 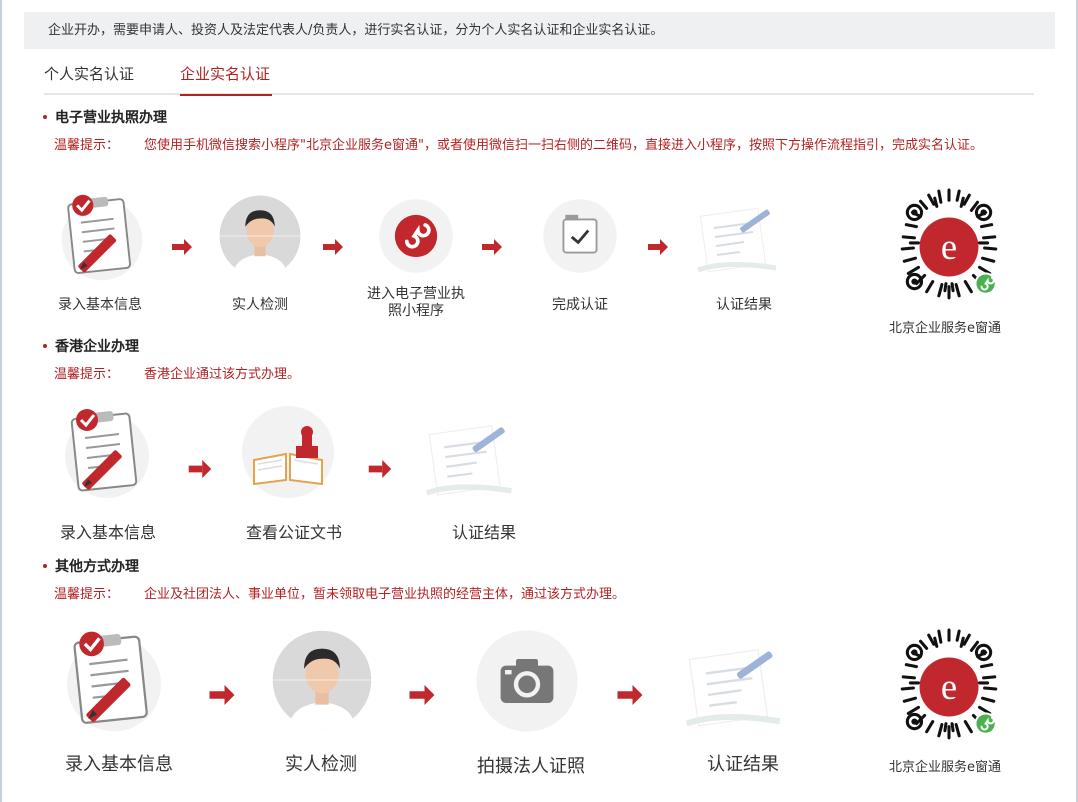 I want to click on section-title-e-license: 电子营业执照办理, so click(x=105, y=118).